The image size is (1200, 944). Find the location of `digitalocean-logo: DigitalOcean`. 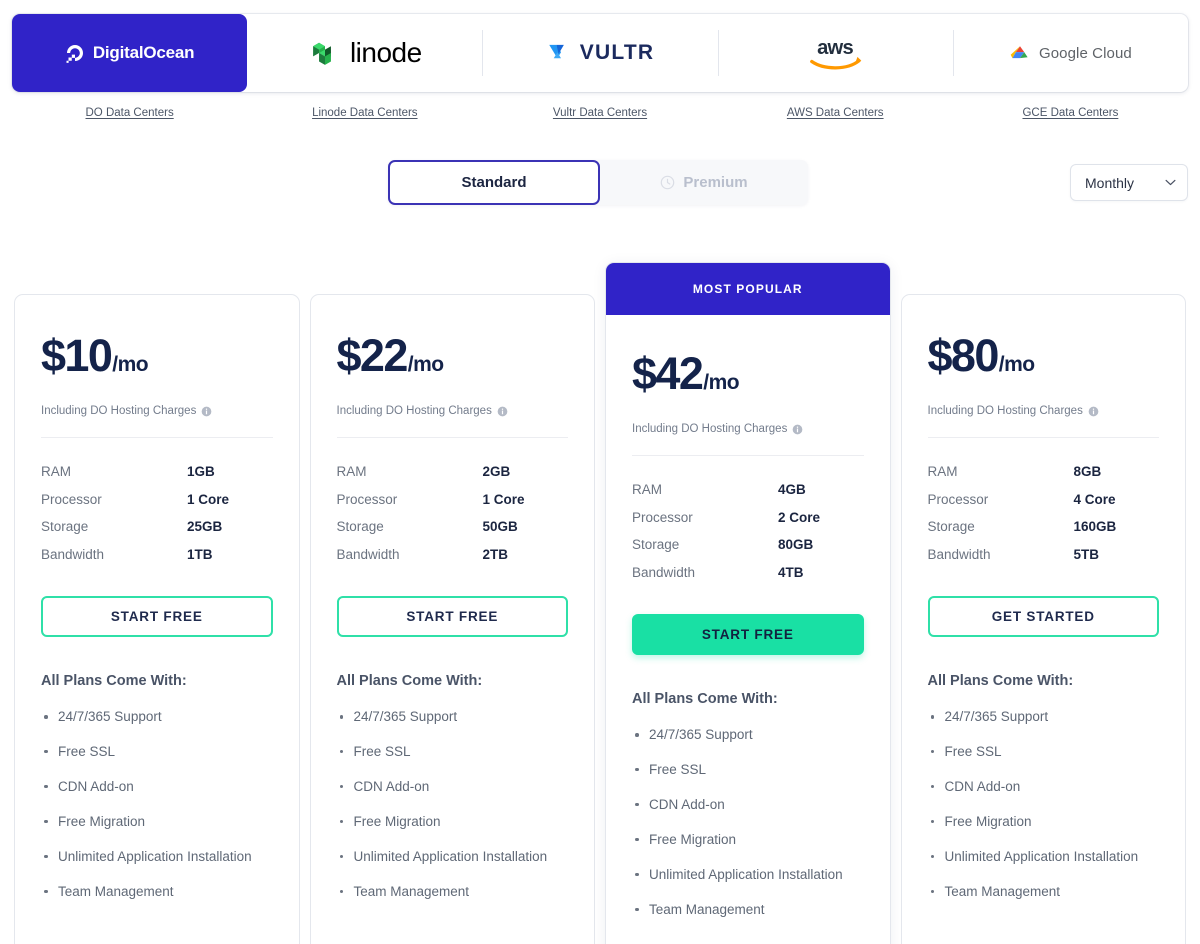

digitalocean-logo: DigitalOcean is located at coordinates (130, 53).